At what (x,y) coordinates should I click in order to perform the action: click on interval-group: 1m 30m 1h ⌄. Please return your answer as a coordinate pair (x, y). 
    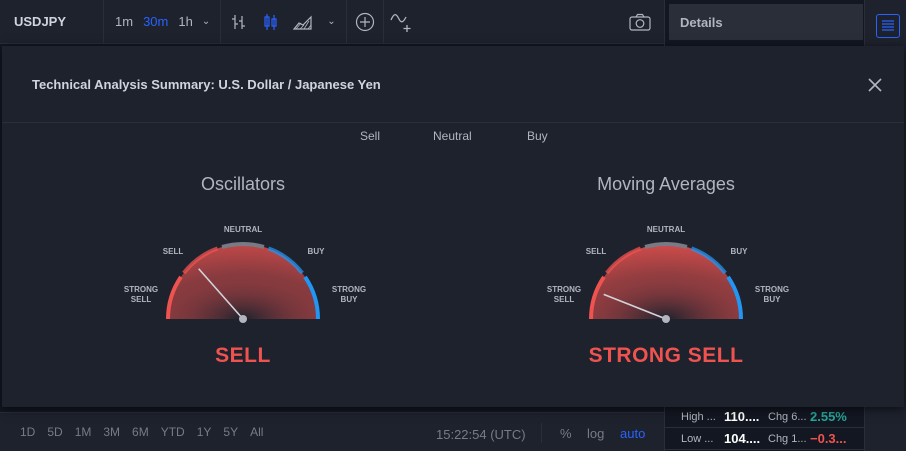
    Looking at the image, I should click on (163, 22).